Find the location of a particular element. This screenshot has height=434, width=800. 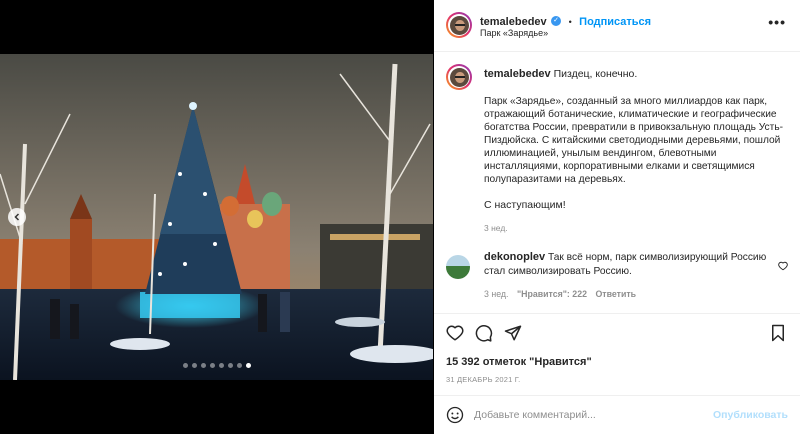

author-username: temalebedev is located at coordinates (513, 22).